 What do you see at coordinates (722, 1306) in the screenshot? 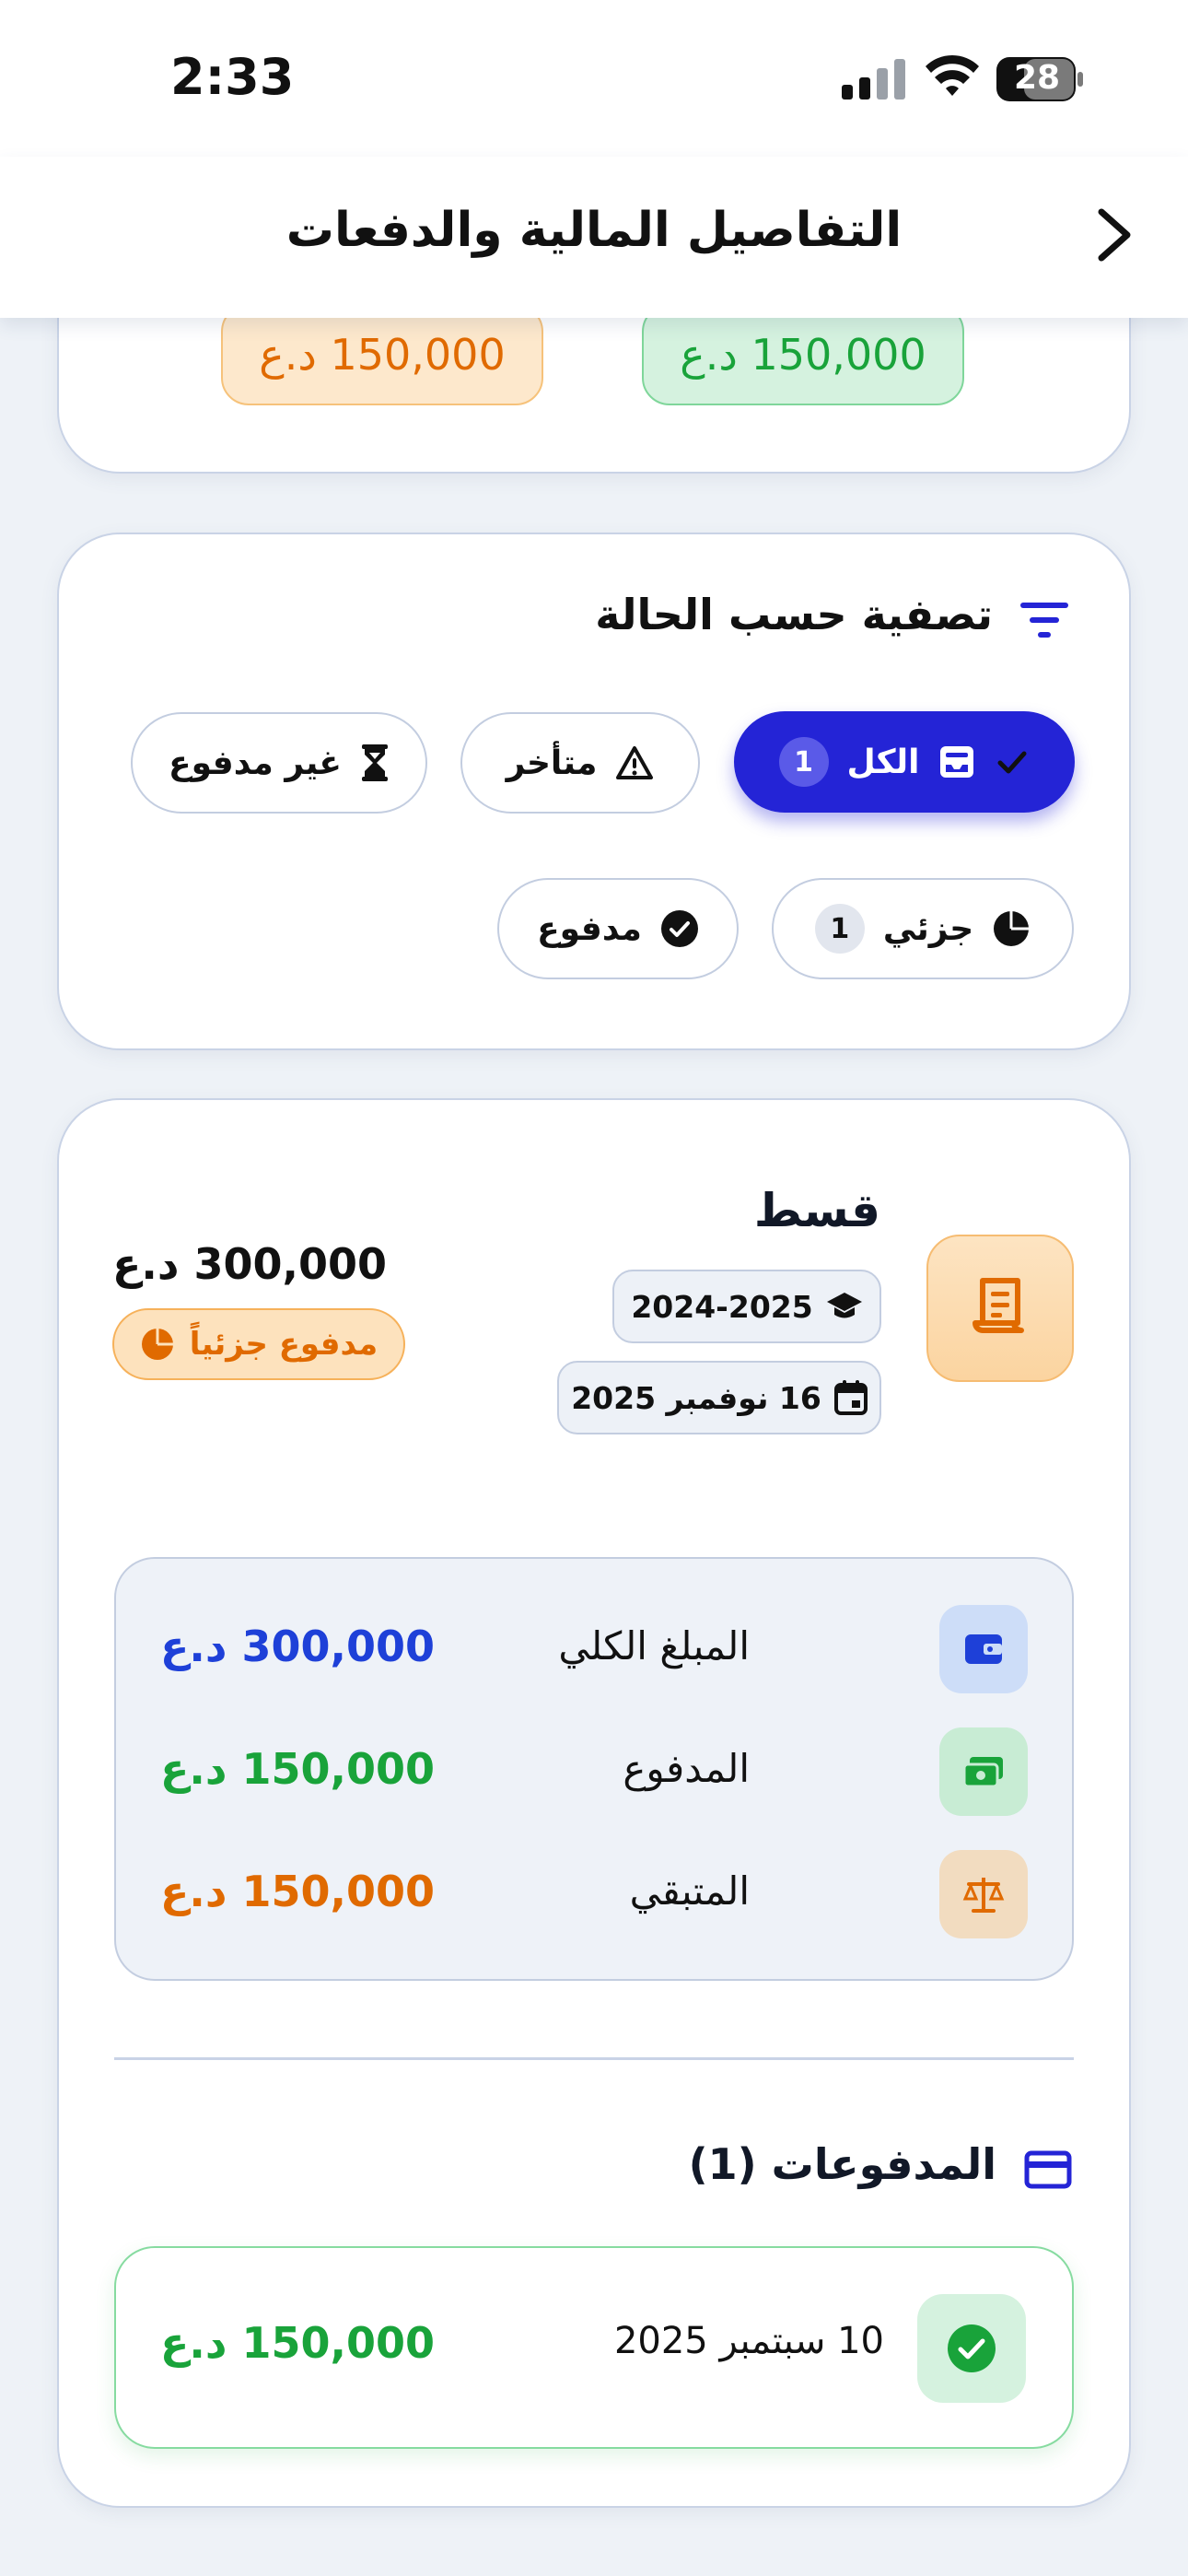
I see `academic-year-text: 2024-2025` at bounding box center [722, 1306].